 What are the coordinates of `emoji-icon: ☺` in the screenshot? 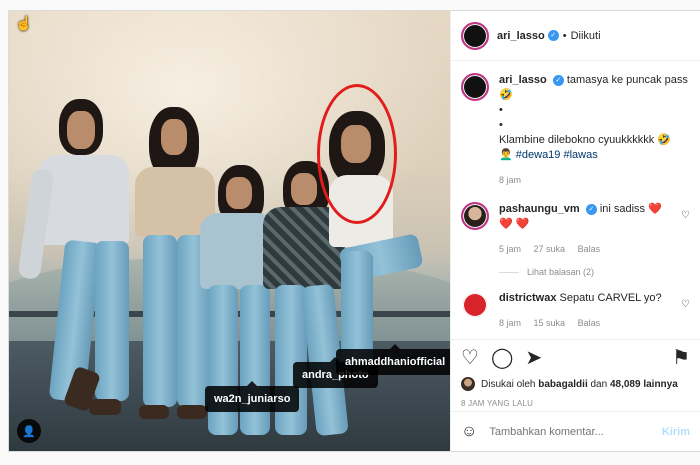 It's located at (469, 432).